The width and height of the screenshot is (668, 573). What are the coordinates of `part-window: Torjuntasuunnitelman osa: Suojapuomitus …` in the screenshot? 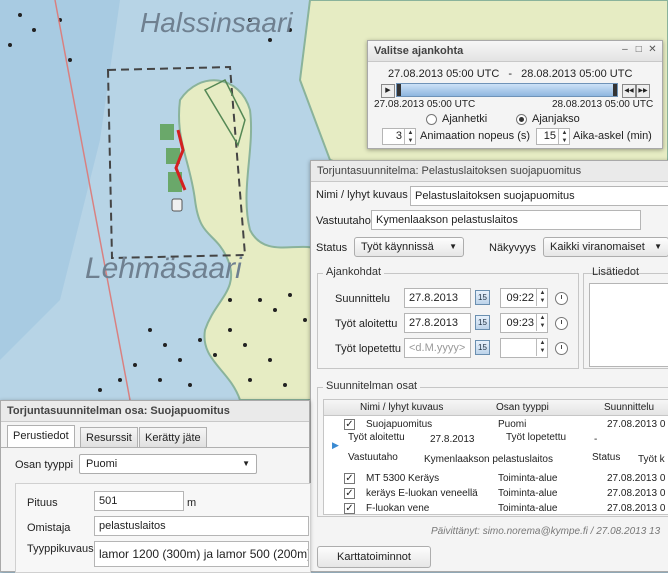 It's located at (155, 486).